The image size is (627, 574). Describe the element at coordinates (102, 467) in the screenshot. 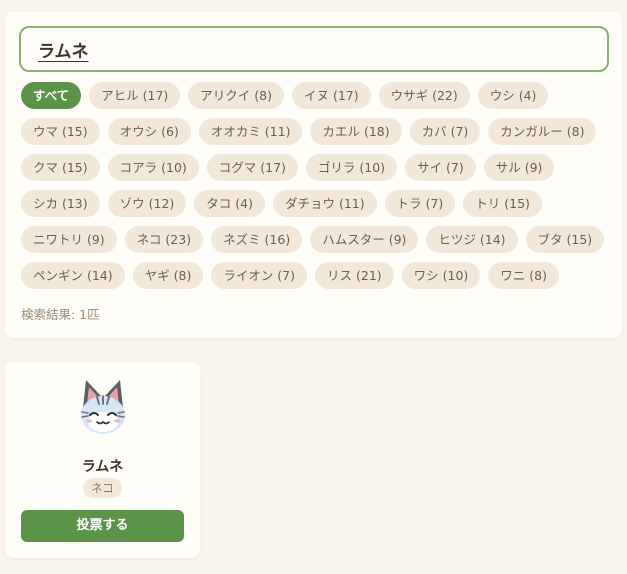

I see `villager-name: ラムネ` at that location.